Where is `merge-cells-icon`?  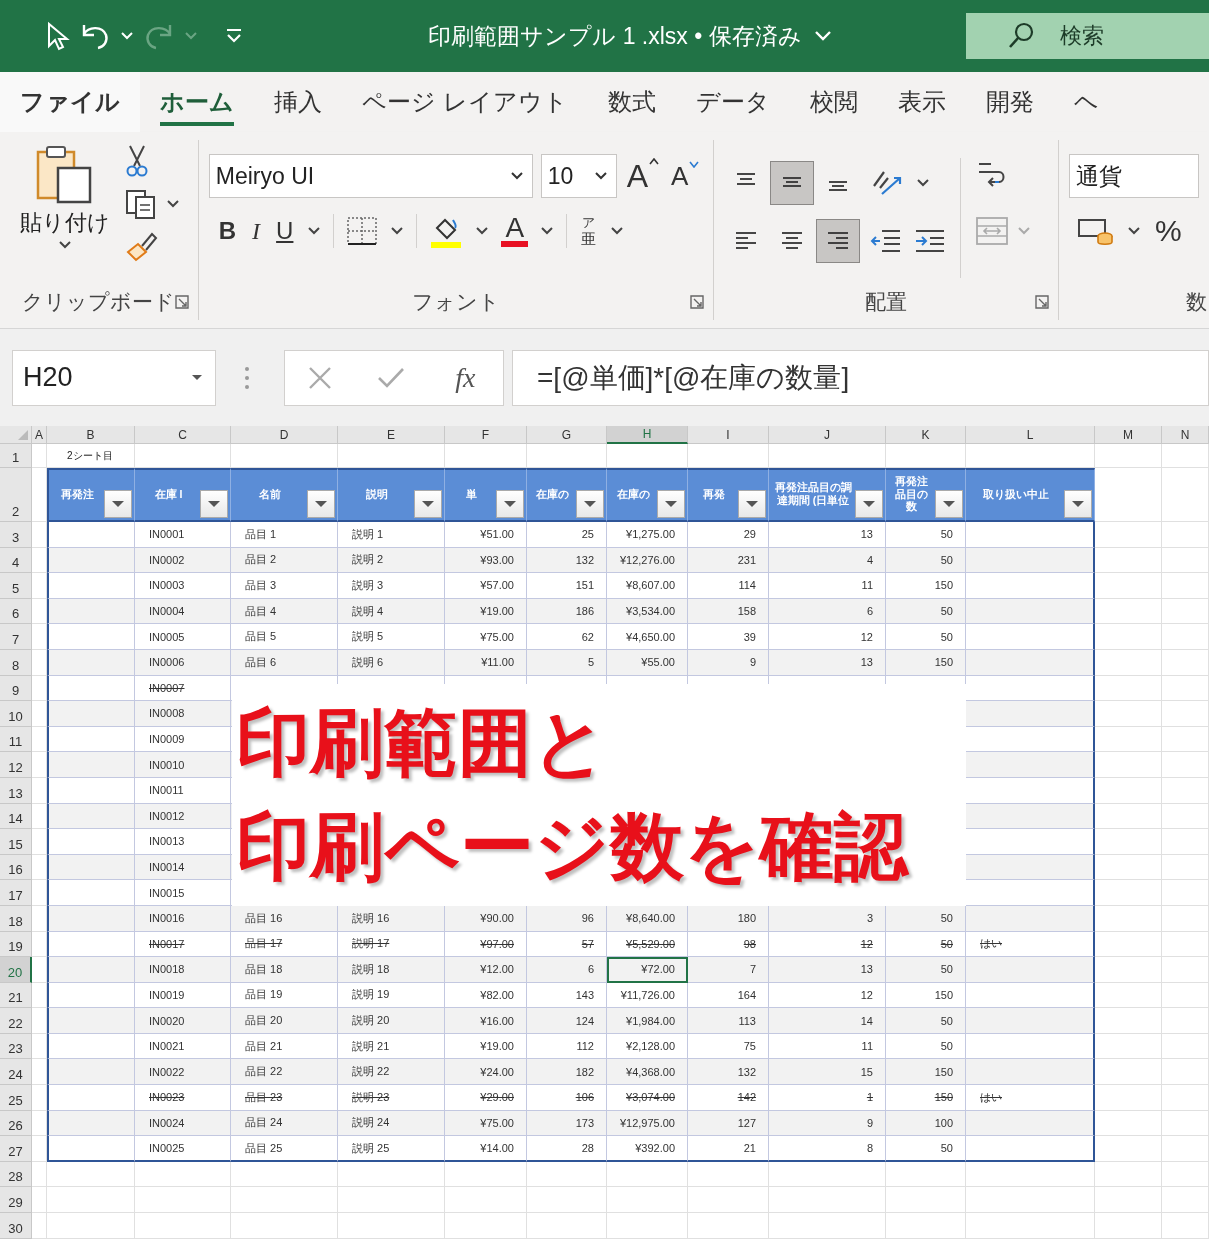 merge-cells-icon is located at coordinates (992, 231).